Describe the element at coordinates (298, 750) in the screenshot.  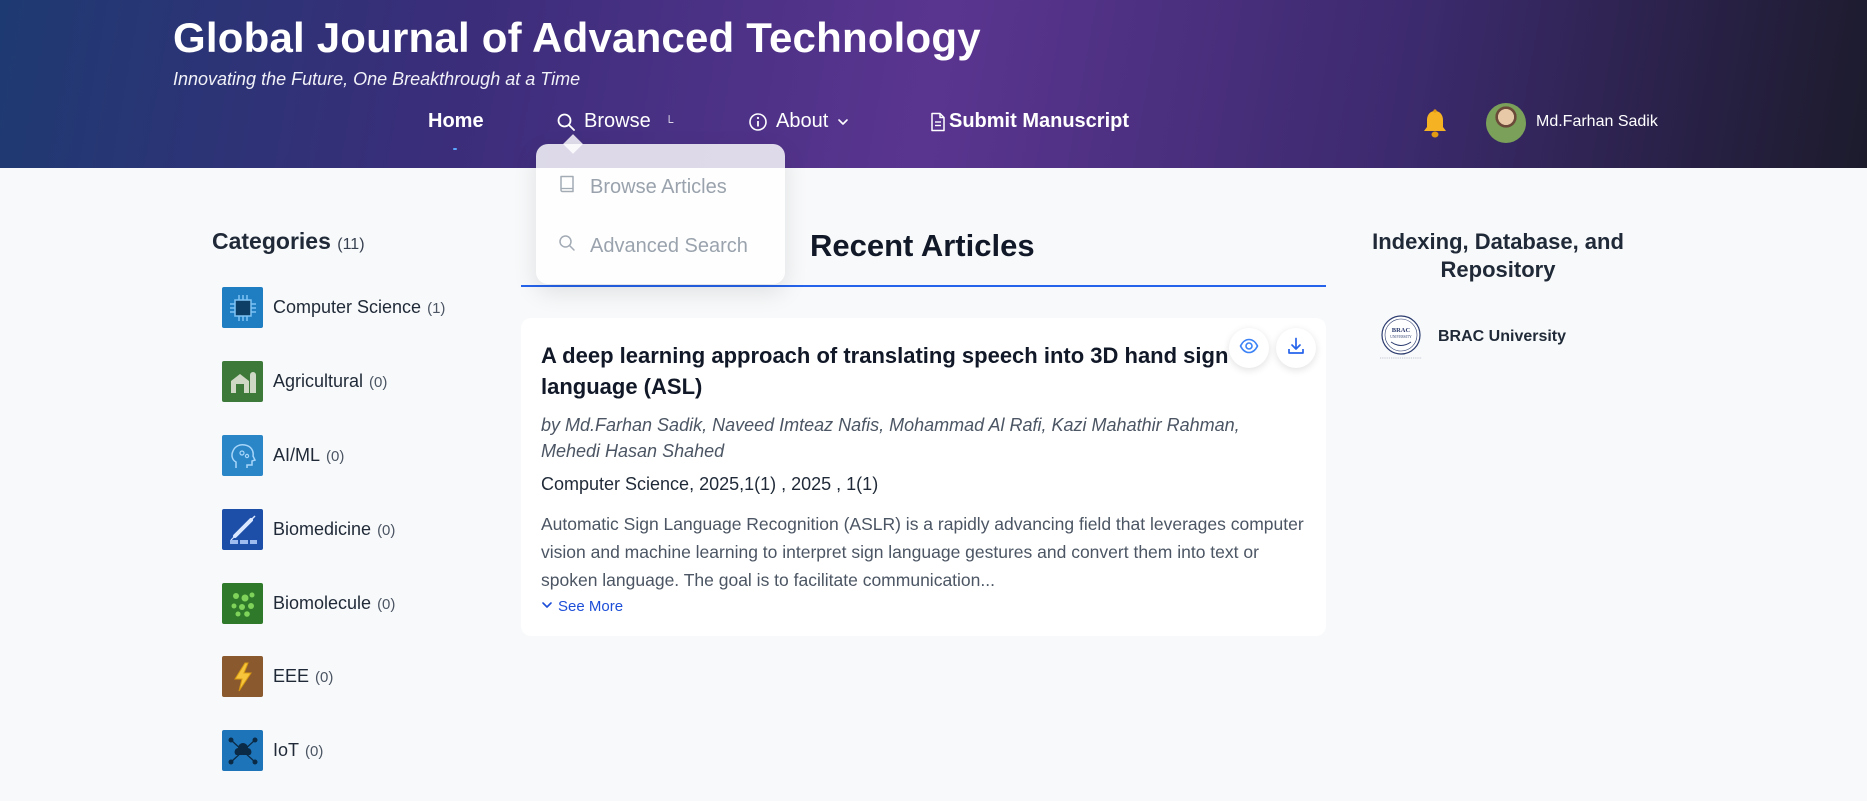
I see `category-label: IoT (0)` at that location.